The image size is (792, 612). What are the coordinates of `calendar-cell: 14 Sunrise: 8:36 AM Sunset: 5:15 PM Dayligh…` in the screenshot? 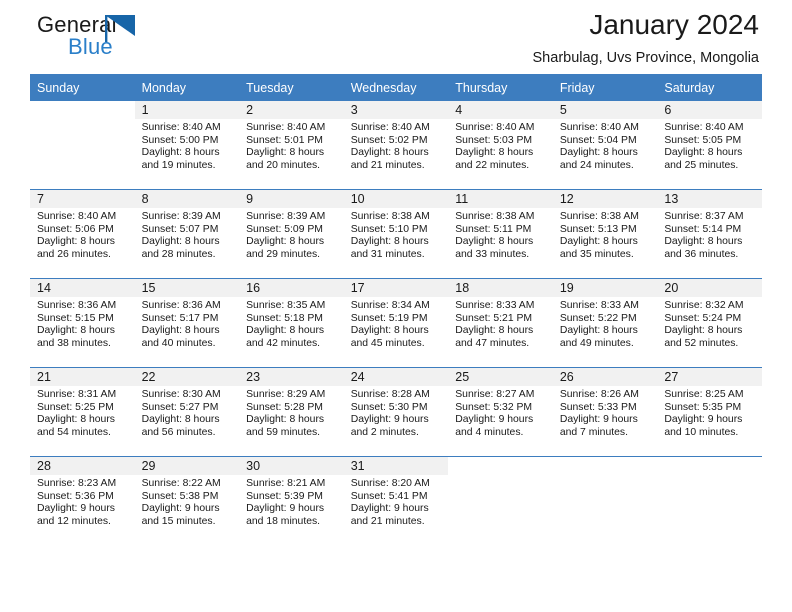 It's located at (82, 323).